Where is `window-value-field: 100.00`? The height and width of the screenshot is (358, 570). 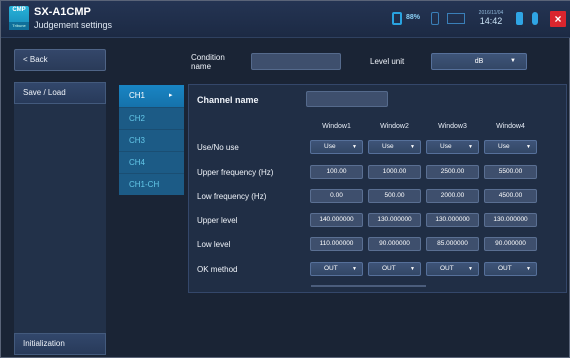
window-value-field: 100.00 is located at coordinates (336, 172).